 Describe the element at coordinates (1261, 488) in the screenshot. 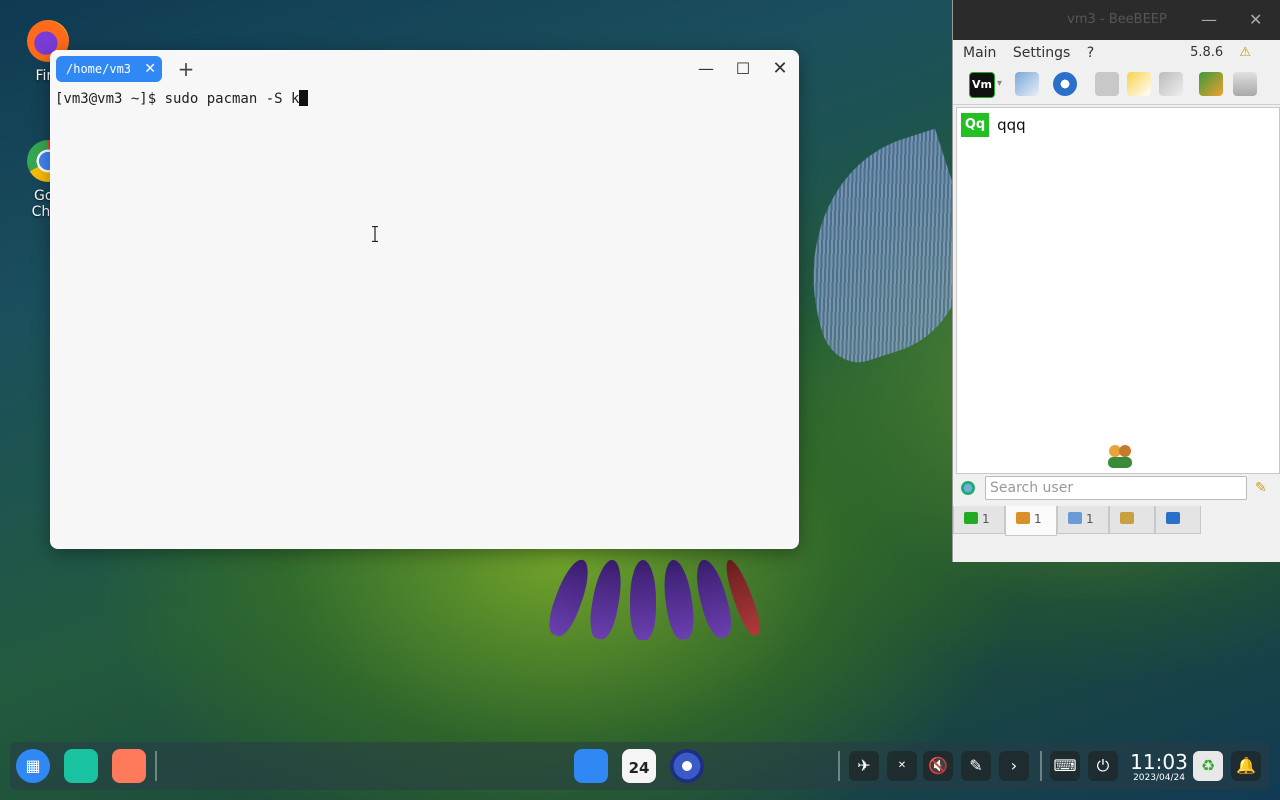

I see `clear-search-icon: ✎` at that location.